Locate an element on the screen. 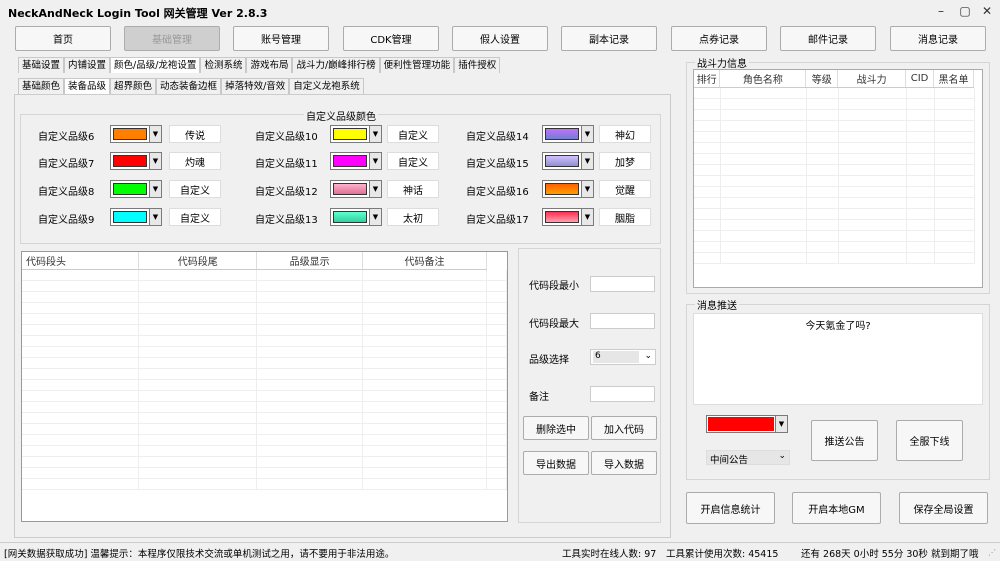 This screenshot has width=1000, height=561. push-color-combo: ▼ is located at coordinates (747, 424).